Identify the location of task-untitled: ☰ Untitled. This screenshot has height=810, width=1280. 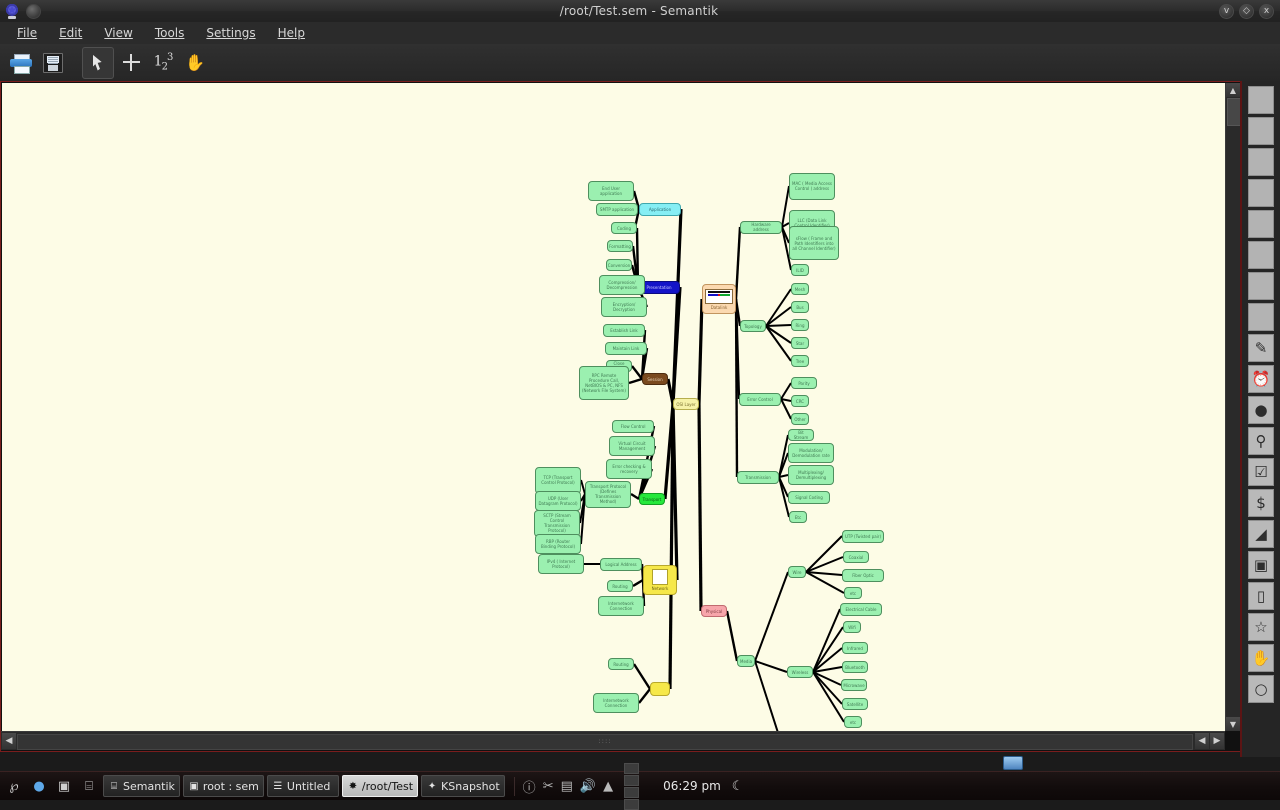
(302, 786).